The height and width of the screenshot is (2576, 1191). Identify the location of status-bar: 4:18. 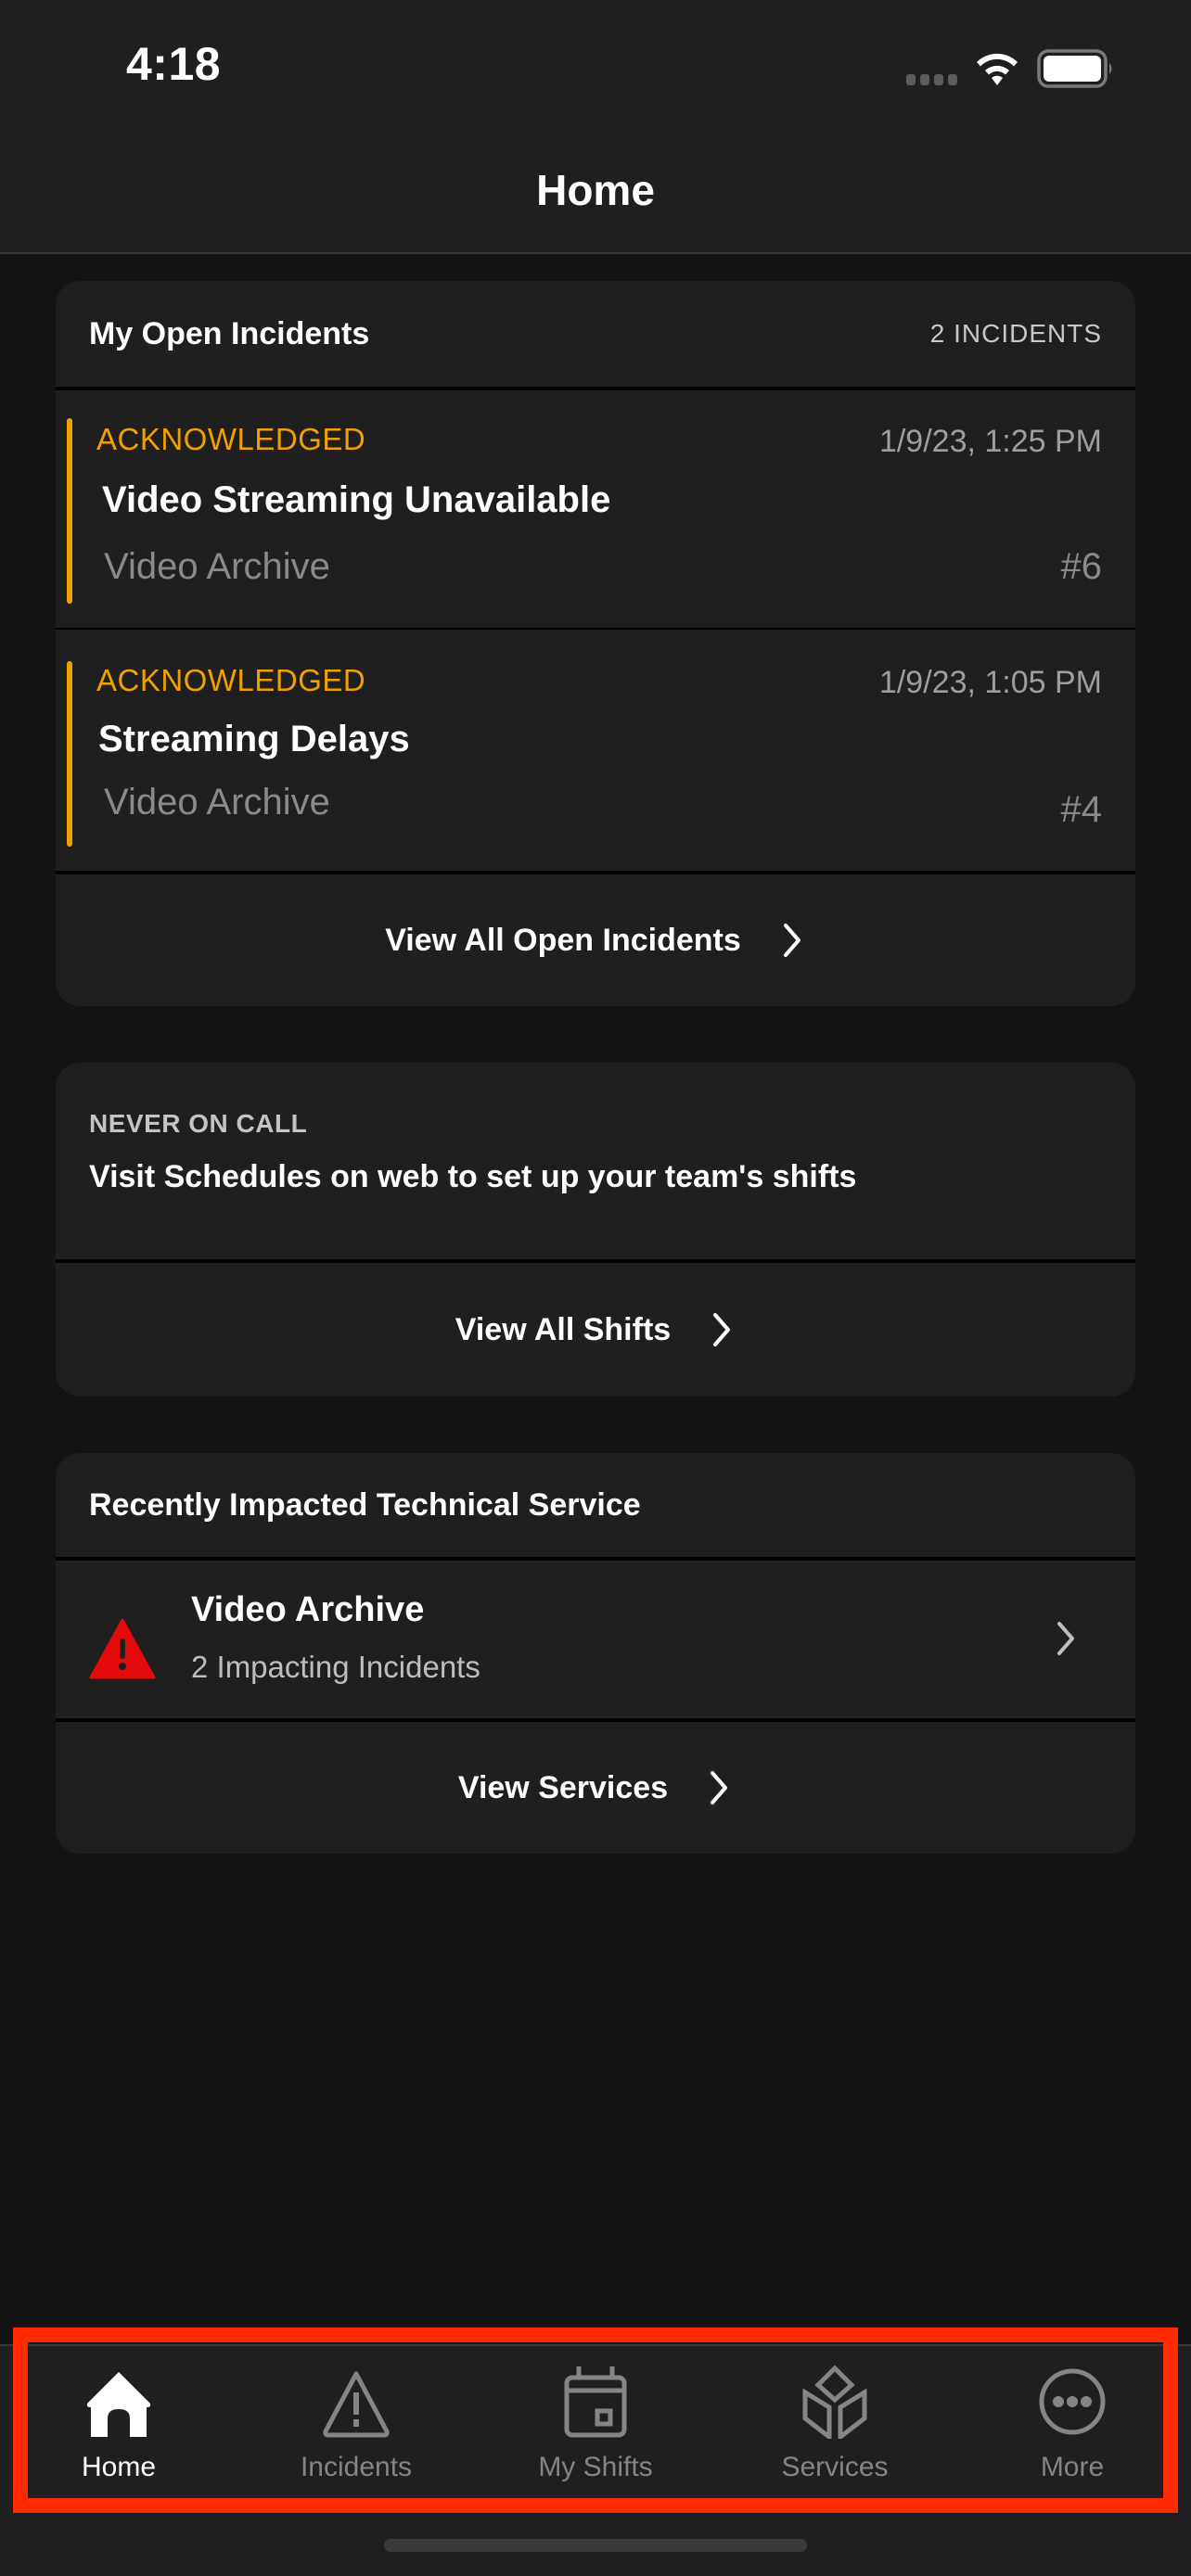
(595, 69).